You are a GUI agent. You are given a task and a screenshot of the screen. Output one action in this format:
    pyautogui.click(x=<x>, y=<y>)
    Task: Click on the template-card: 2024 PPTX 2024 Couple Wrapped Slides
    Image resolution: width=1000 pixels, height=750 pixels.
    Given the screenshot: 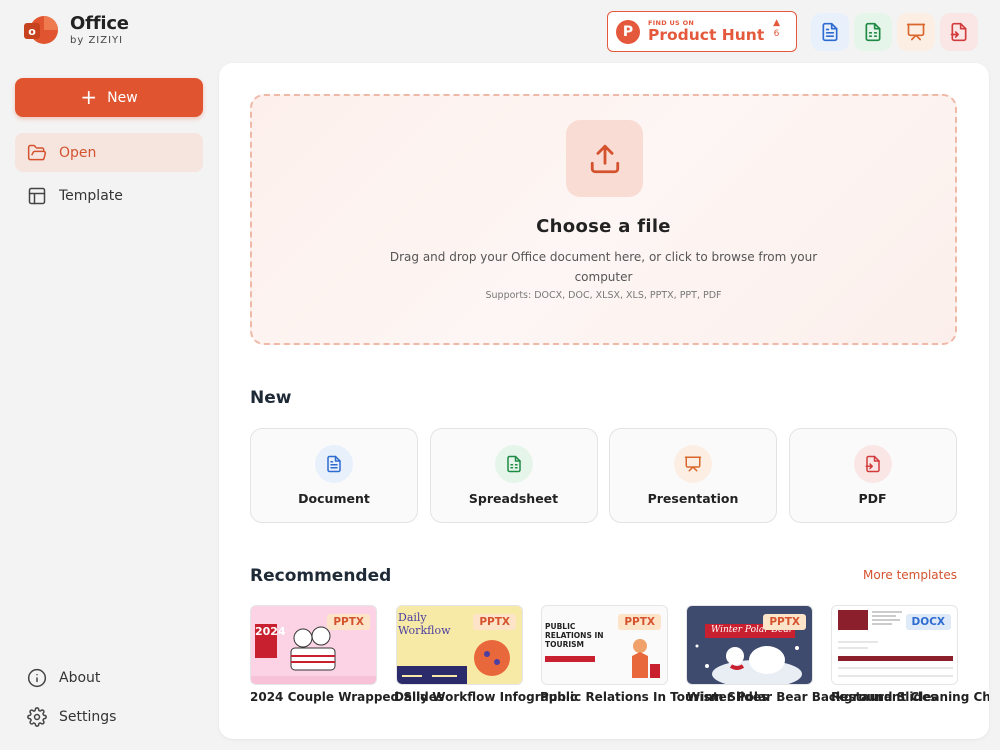 What is the action you would take?
    pyautogui.click(x=347, y=654)
    